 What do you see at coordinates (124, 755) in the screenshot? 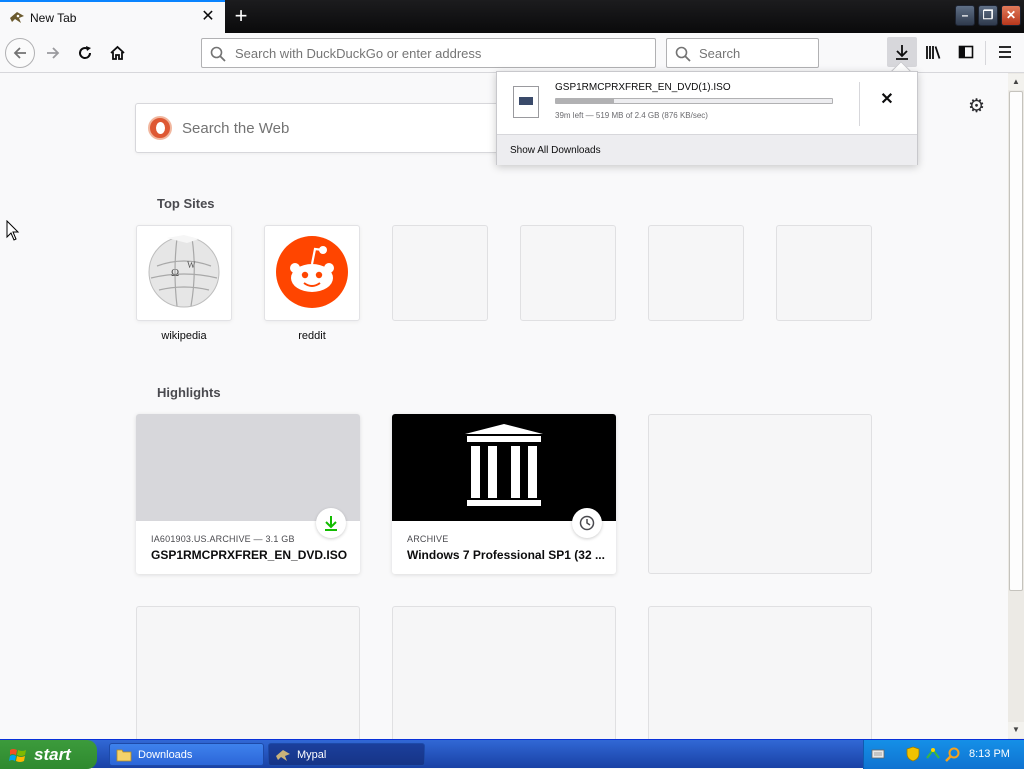
I see `folder-icon` at bounding box center [124, 755].